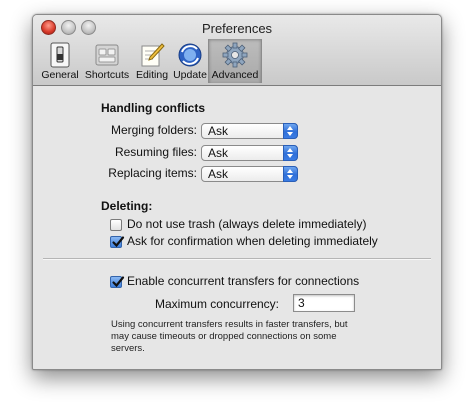  Describe the element at coordinates (127, 206) in the screenshot. I see `deleting-heading: Deleting:` at that location.